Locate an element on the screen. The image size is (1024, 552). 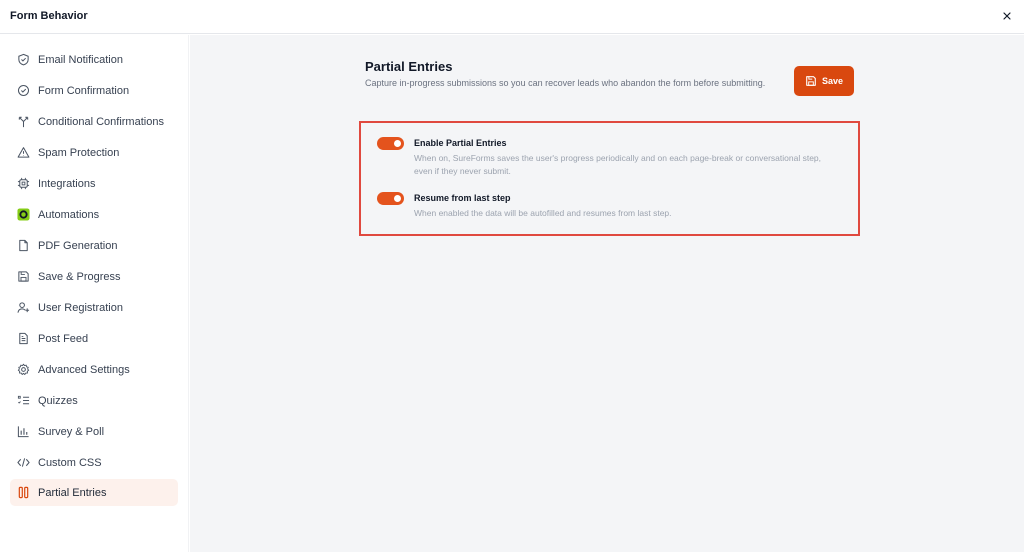
circle-check-icon is located at coordinates (23, 91).